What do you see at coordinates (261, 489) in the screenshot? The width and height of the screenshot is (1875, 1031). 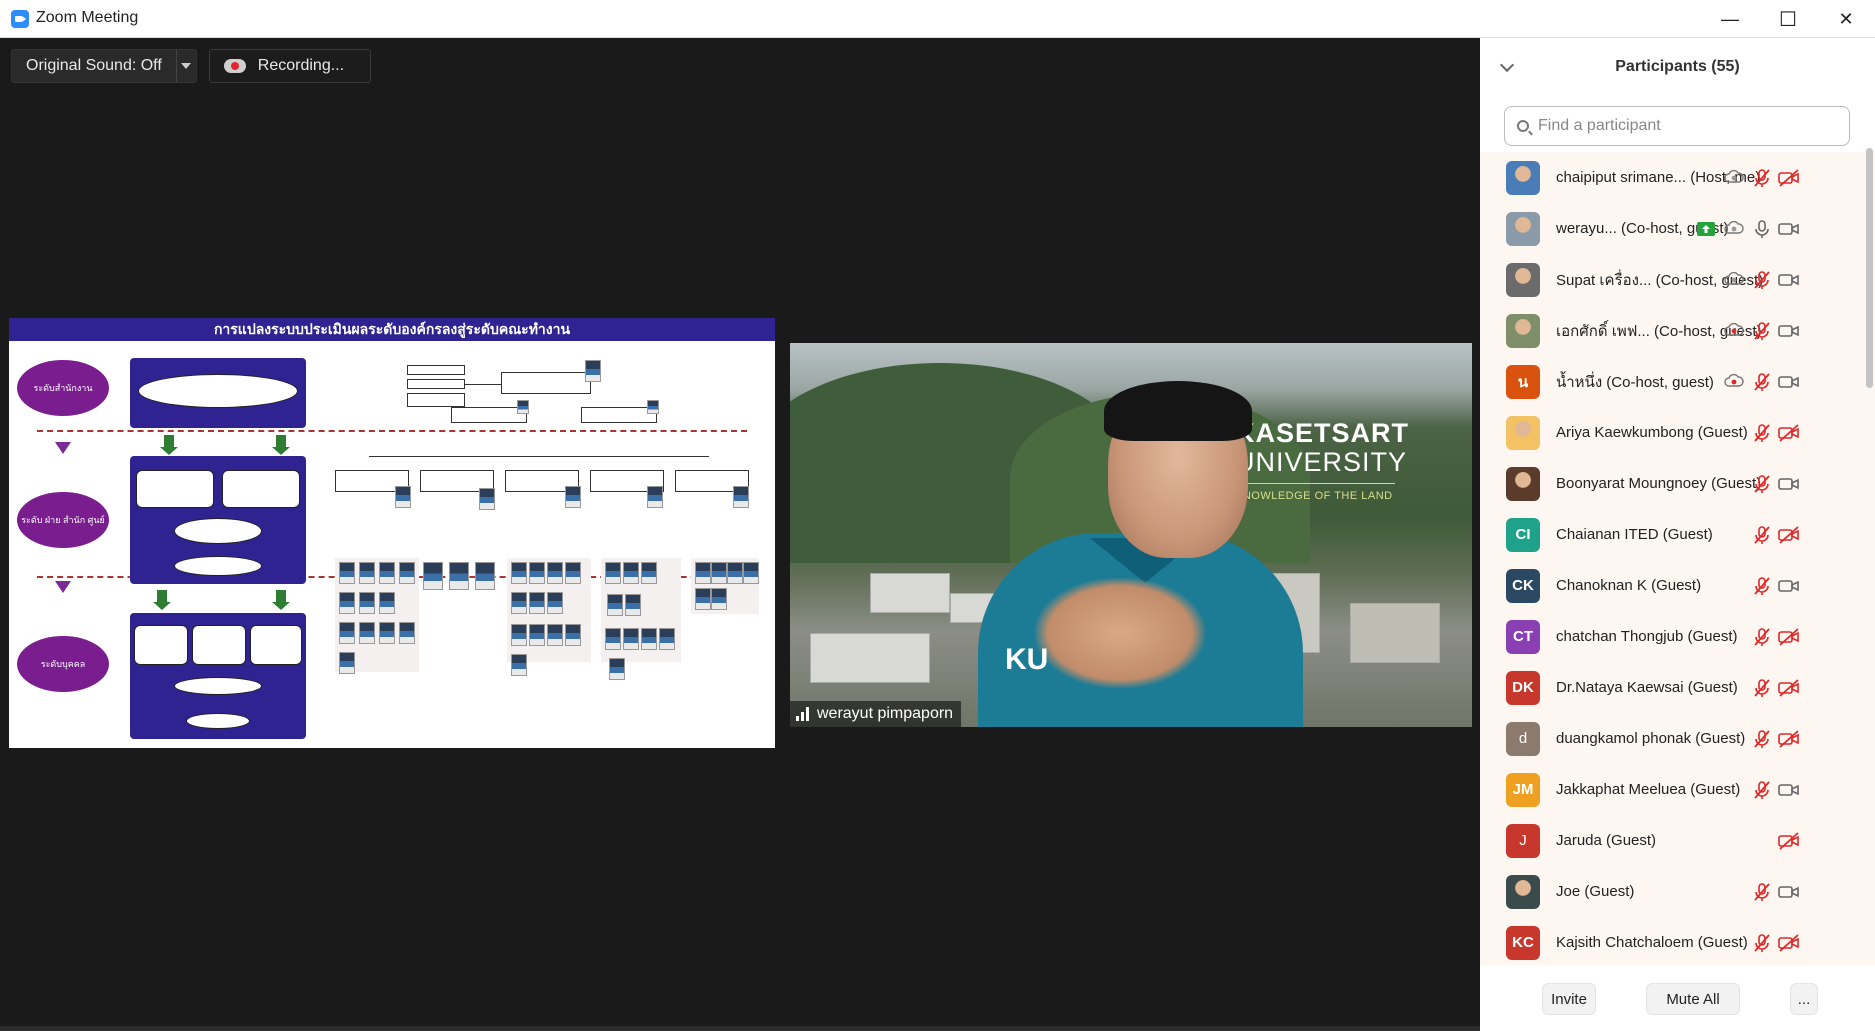 I see `dept-goal-text` at bounding box center [261, 489].